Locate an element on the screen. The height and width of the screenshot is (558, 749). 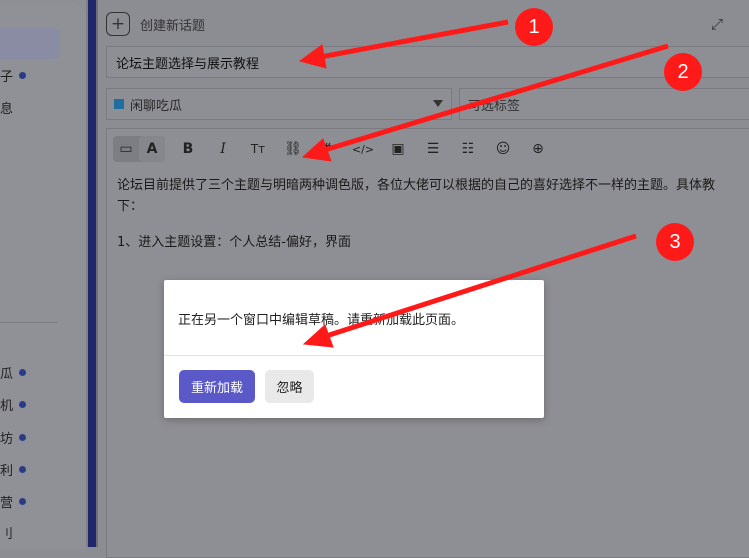
arrow-2-line is located at coordinates (493, 99).